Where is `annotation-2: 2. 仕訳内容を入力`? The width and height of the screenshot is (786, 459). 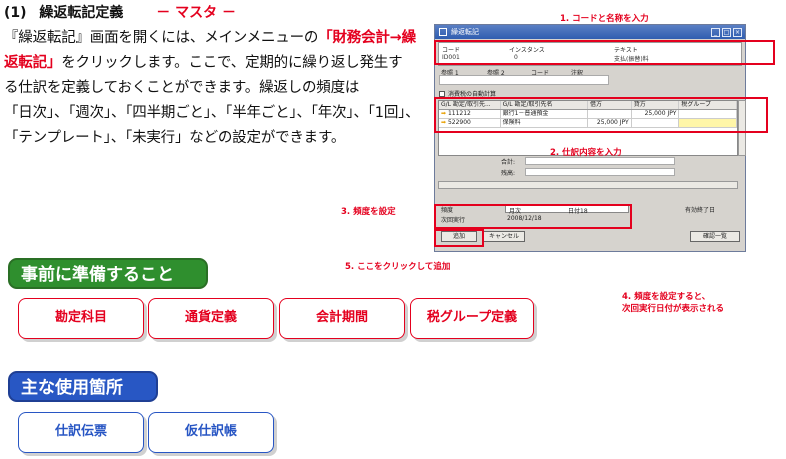
annotation-2: 2. 仕訳内容を入力 is located at coordinates (586, 153).